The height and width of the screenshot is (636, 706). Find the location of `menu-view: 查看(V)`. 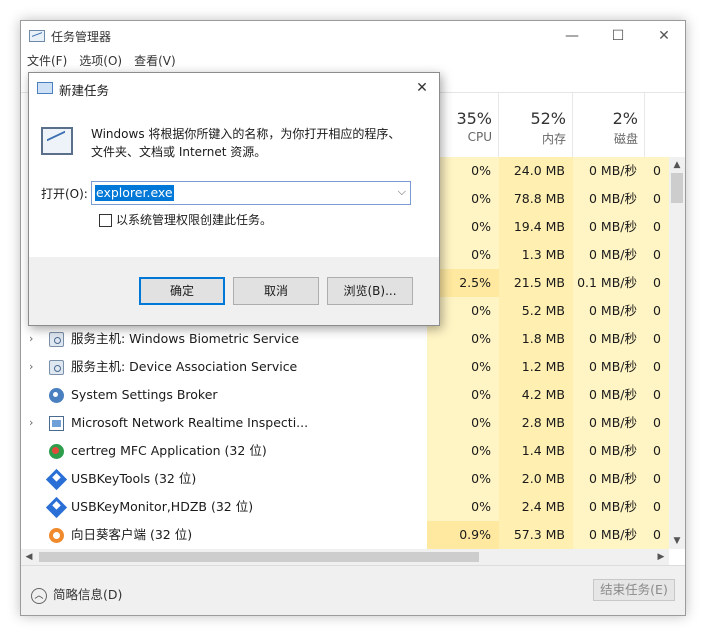

menu-view: 查看(V) is located at coordinates (155, 61).